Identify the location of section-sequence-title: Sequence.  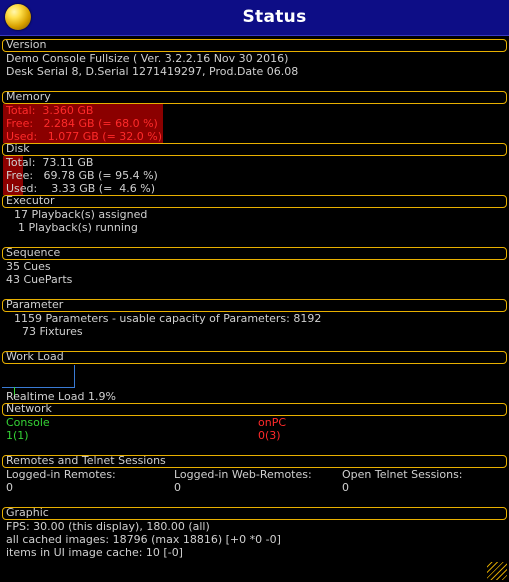
(33, 252).